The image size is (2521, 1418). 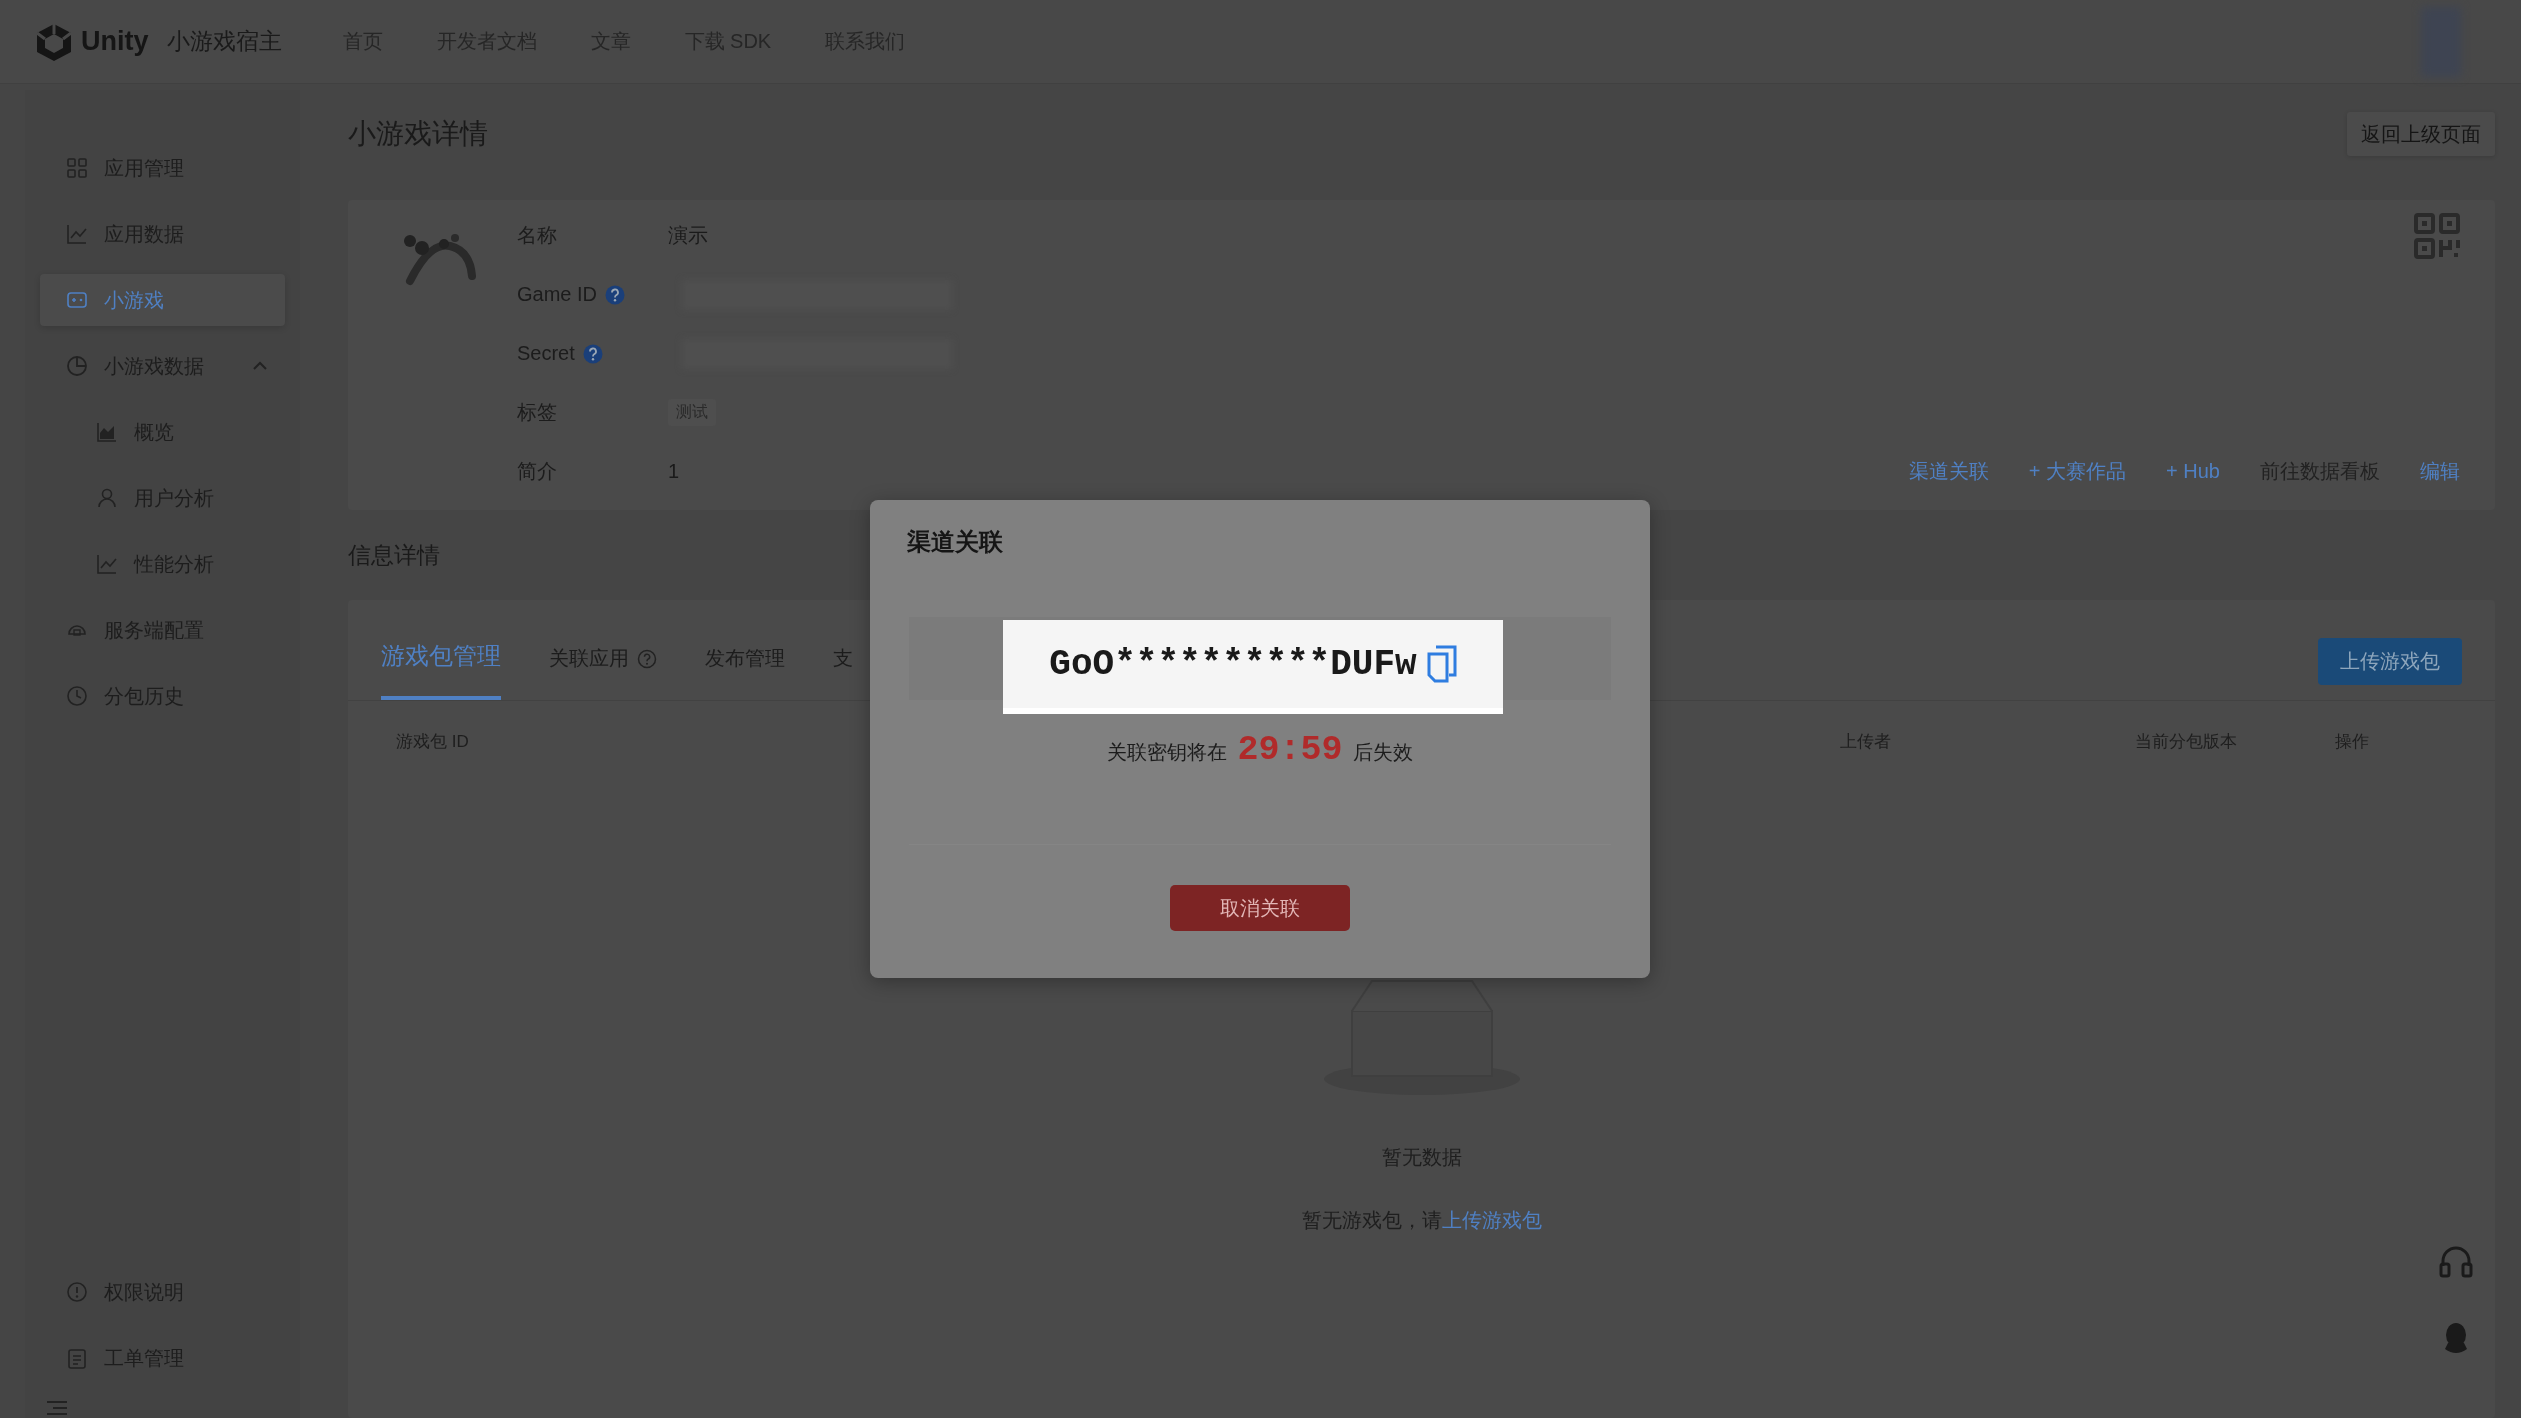 What do you see at coordinates (2440, 471) in the screenshot?
I see `action-link: 编辑` at bounding box center [2440, 471].